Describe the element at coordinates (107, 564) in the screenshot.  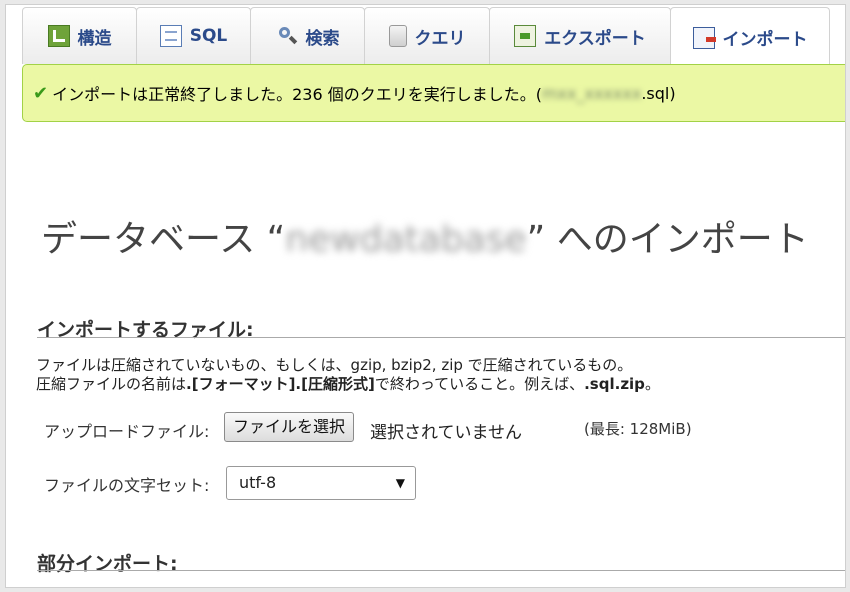
I see `partial-import-title: 部分インポート:` at that location.